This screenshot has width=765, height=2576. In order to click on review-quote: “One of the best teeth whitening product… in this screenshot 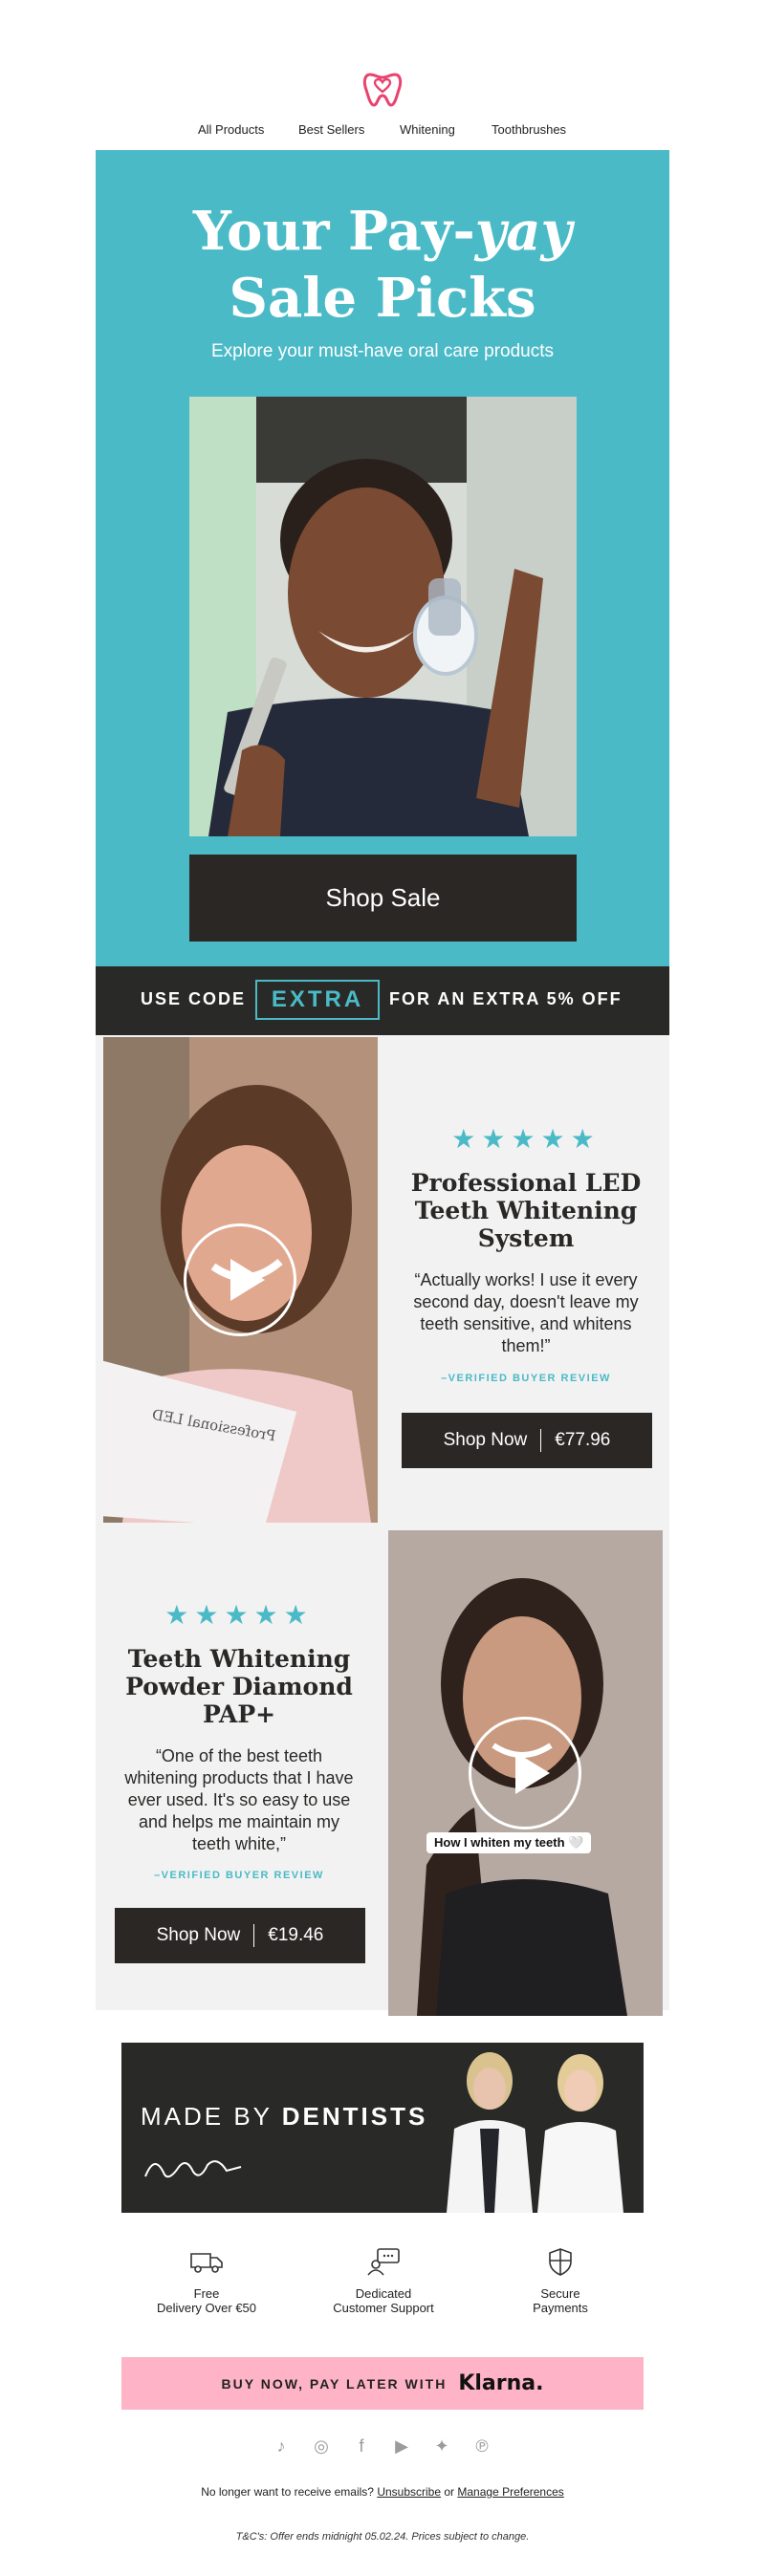, I will do `click(239, 1799)`.